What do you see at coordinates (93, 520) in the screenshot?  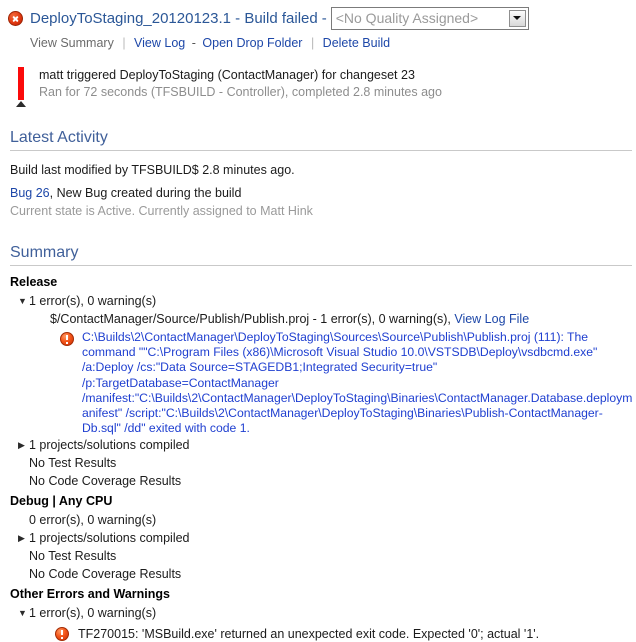 I see `config-debug-counts: 0 error(s), 0 warning(s)` at bounding box center [93, 520].